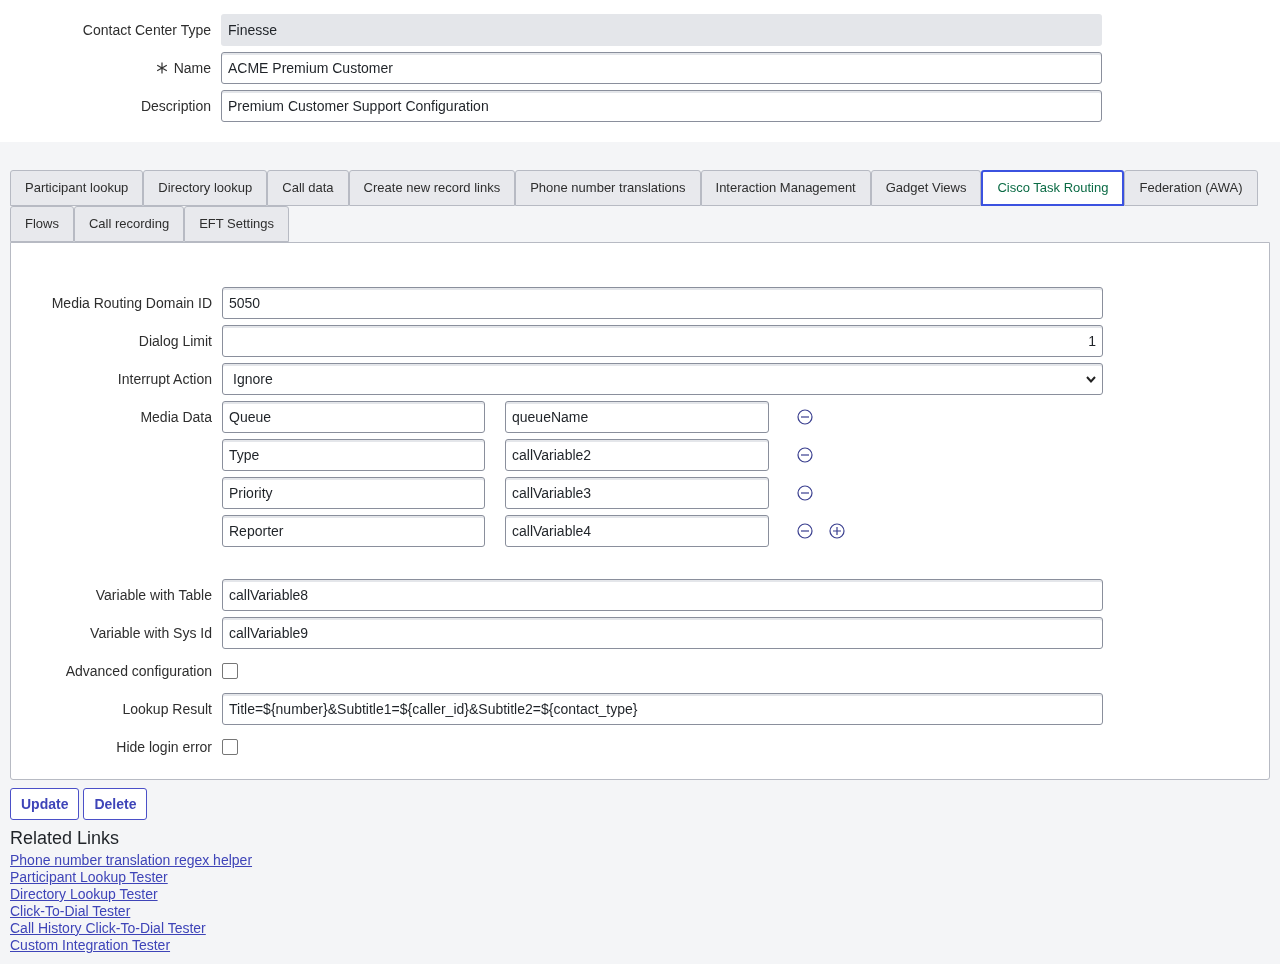  Describe the element at coordinates (131, 303) in the screenshot. I see `field-label: Media Routing Domain ID` at that location.